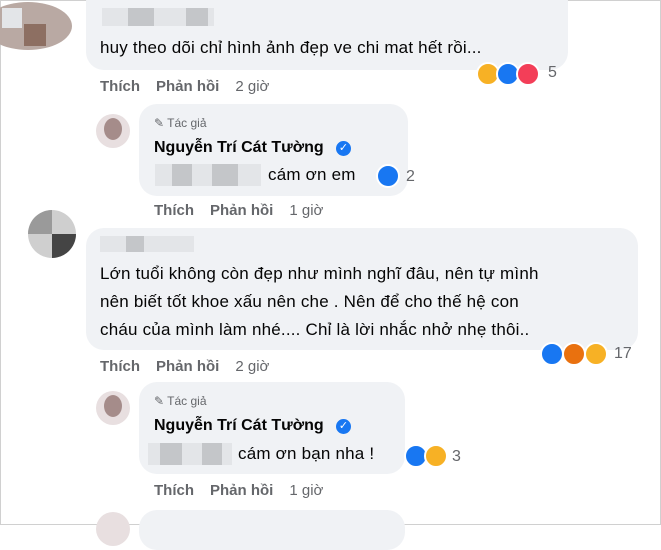 The width and height of the screenshot is (661, 550). I want to click on reaction-count: 3, so click(456, 456).